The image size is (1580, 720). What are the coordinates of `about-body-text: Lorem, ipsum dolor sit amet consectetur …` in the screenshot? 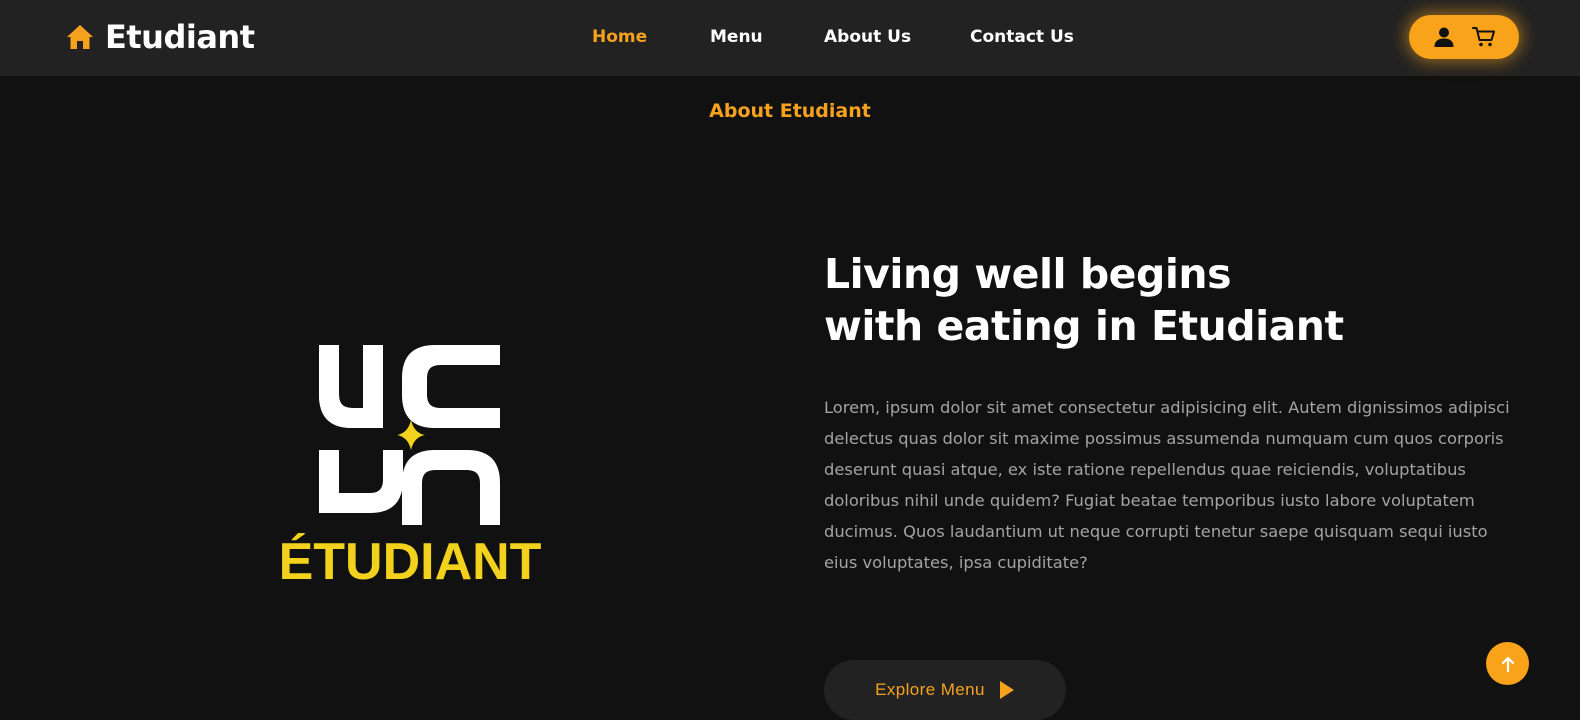 It's located at (1167, 485).